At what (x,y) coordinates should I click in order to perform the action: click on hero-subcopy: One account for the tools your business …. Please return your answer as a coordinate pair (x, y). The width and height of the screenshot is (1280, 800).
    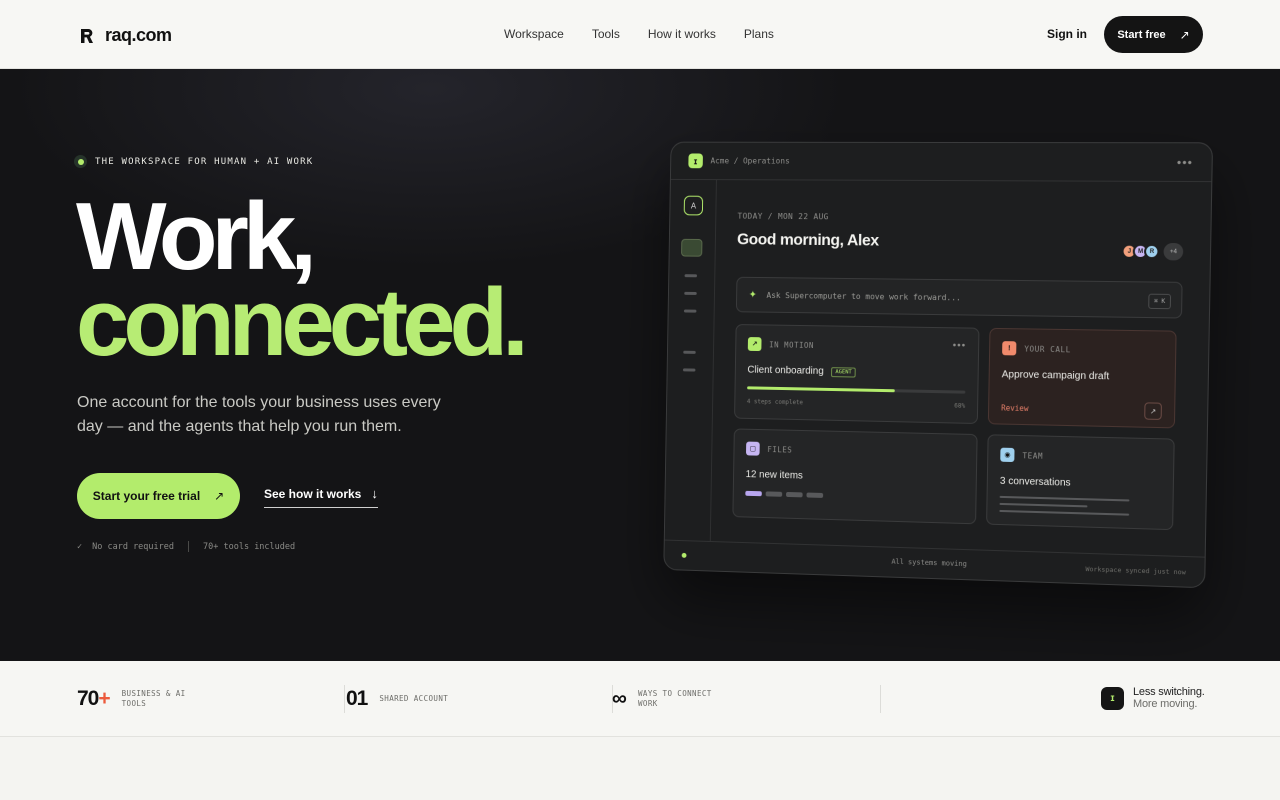
    Looking at the image, I should click on (259, 414).